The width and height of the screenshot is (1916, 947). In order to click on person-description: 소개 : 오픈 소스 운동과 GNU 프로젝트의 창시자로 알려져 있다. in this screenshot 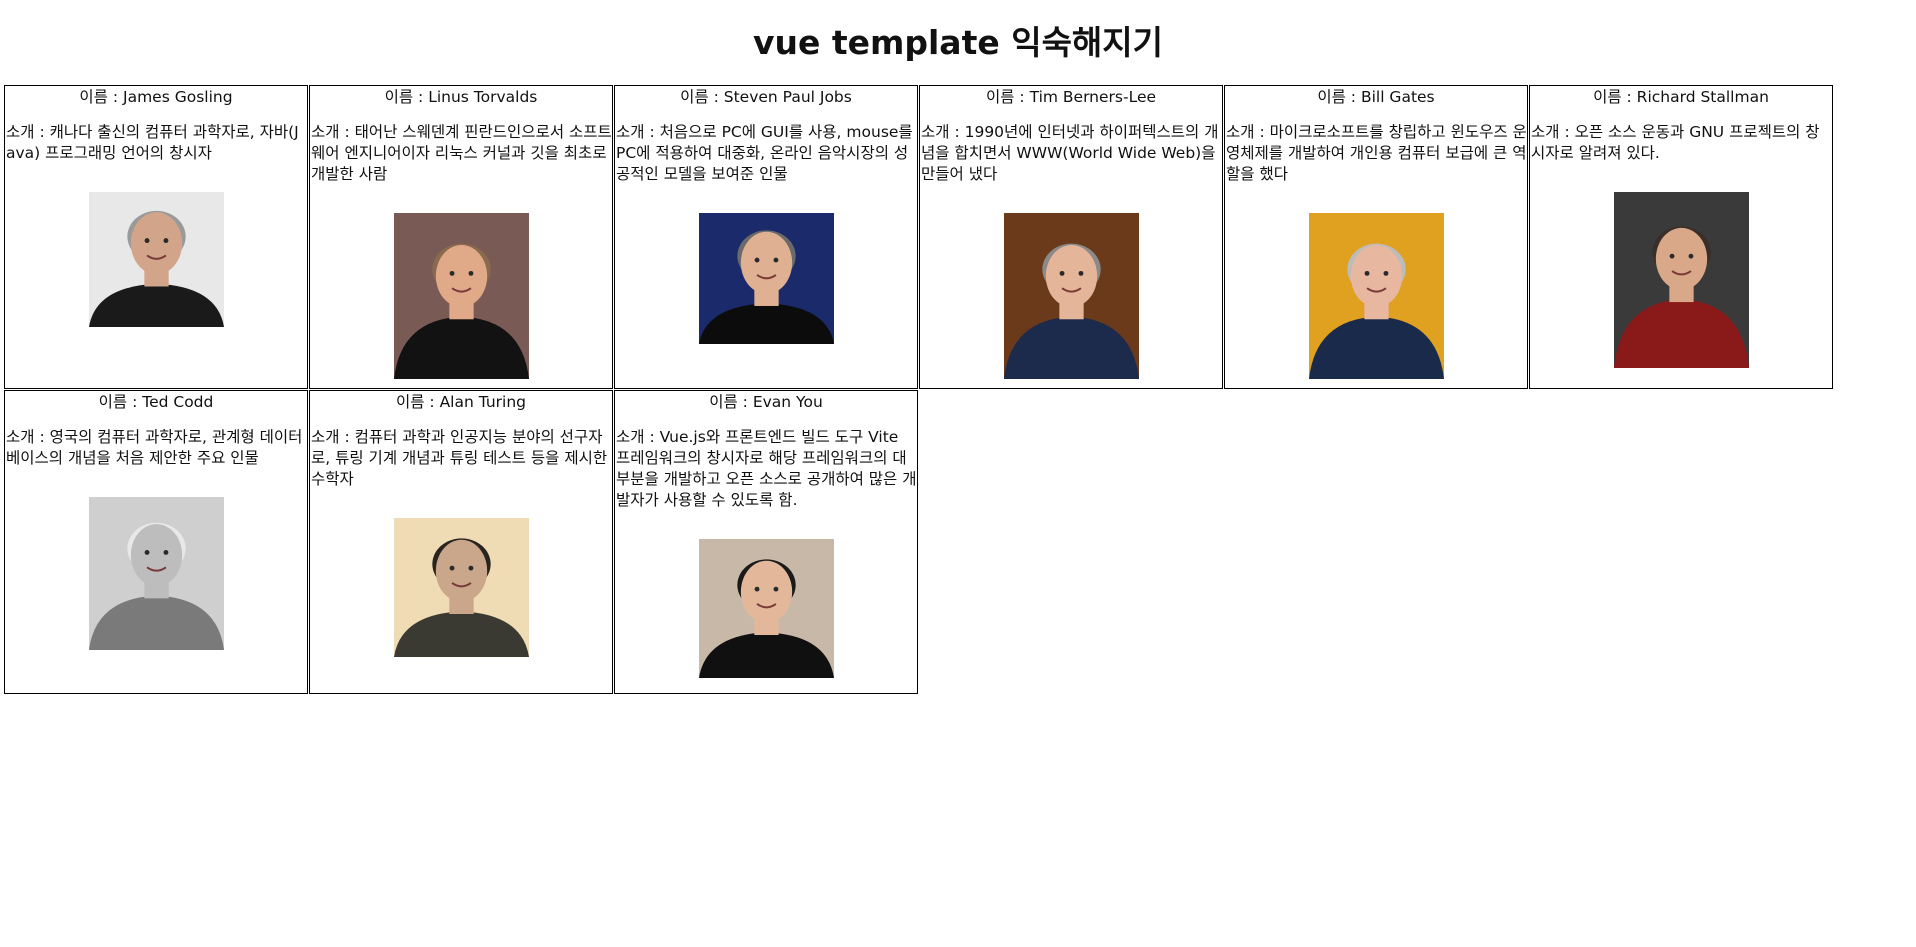, I will do `click(1675, 142)`.